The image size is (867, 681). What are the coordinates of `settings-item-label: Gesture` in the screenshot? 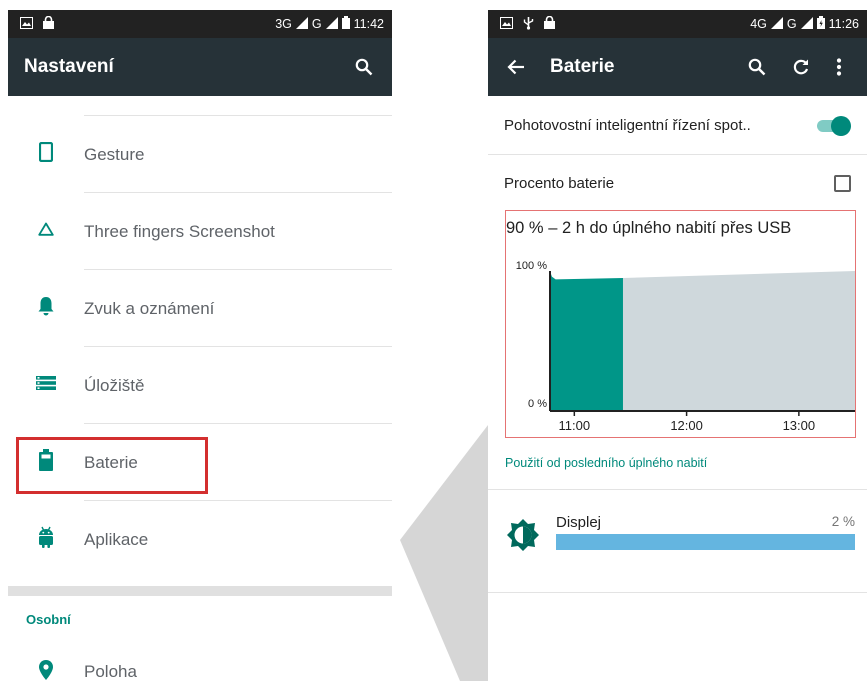 It's located at (114, 154).